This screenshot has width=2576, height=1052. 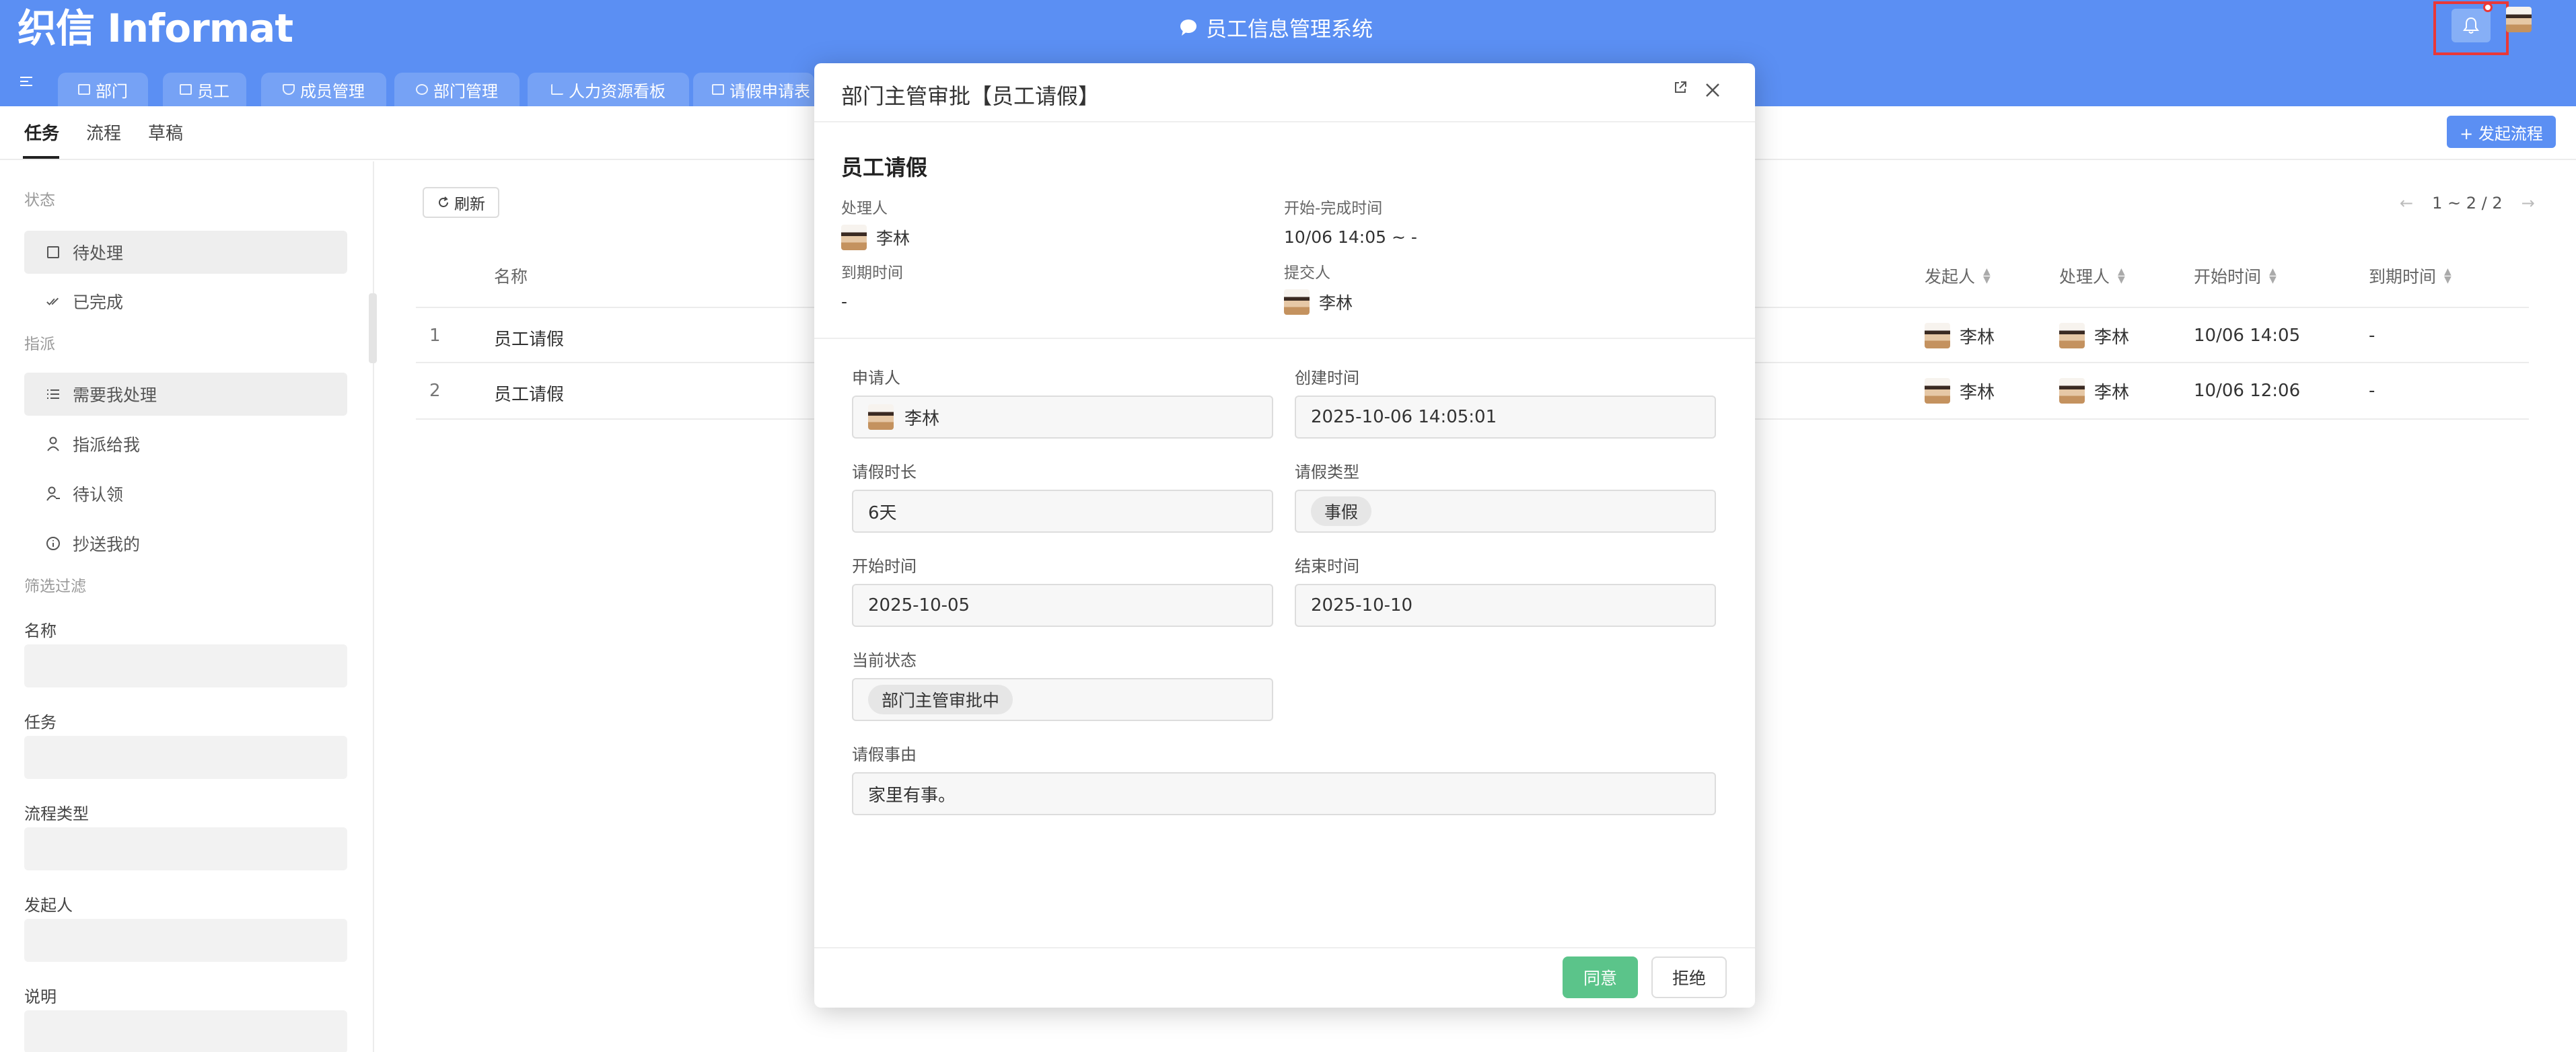 What do you see at coordinates (1062, 699) in the screenshot?
I see `current-status-field: 部门主管审批中` at bounding box center [1062, 699].